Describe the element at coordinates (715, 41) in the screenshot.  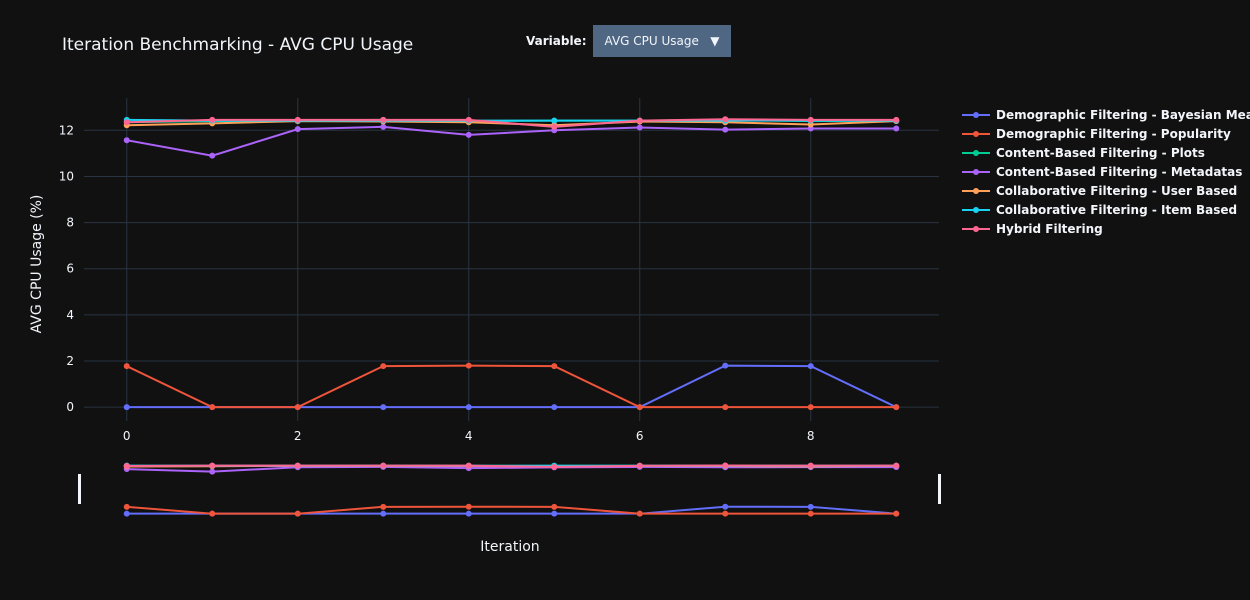
I see `triangle-down-icon: ▼` at that location.